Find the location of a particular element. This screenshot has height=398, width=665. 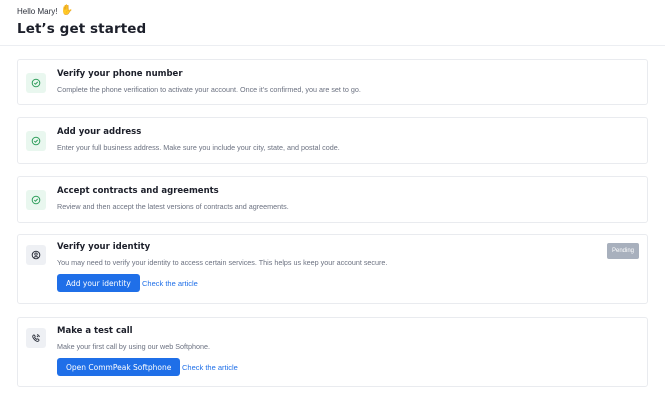

page-header: Hello Mary! ✋ Let’s get started is located at coordinates (82, 21).